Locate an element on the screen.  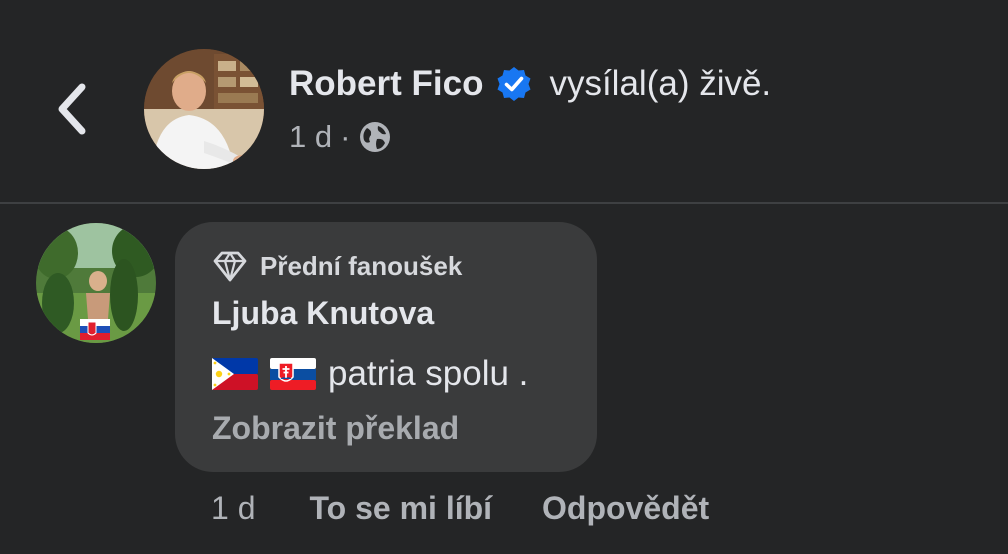
avatar is located at coordinates (204, 109).